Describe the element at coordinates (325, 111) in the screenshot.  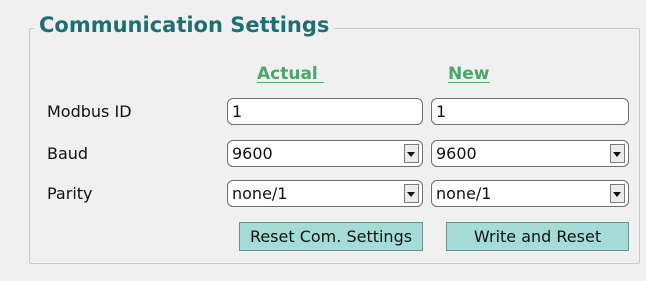
I see `modbus-id-actual-field: 1` at that location.